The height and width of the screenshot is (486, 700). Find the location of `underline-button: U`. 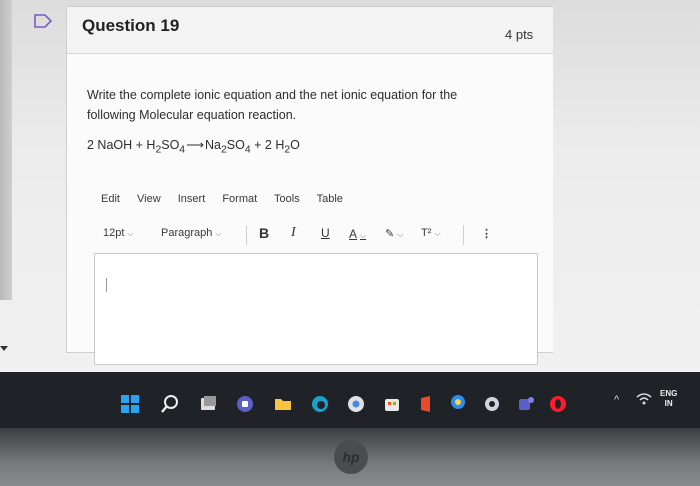

underline-button: U is located at coordinates (325, 233).